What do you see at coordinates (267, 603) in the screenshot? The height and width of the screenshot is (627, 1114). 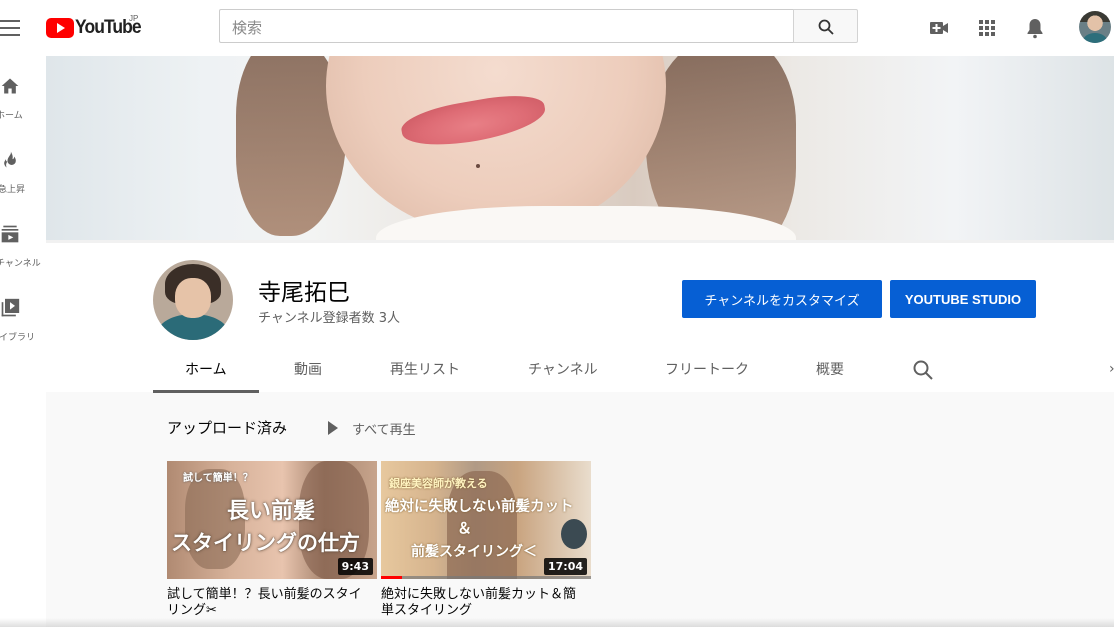 I see `video-title: 試して簡単！？長い前髪のスタイリング✂︎` at bounding box center [267, 603].